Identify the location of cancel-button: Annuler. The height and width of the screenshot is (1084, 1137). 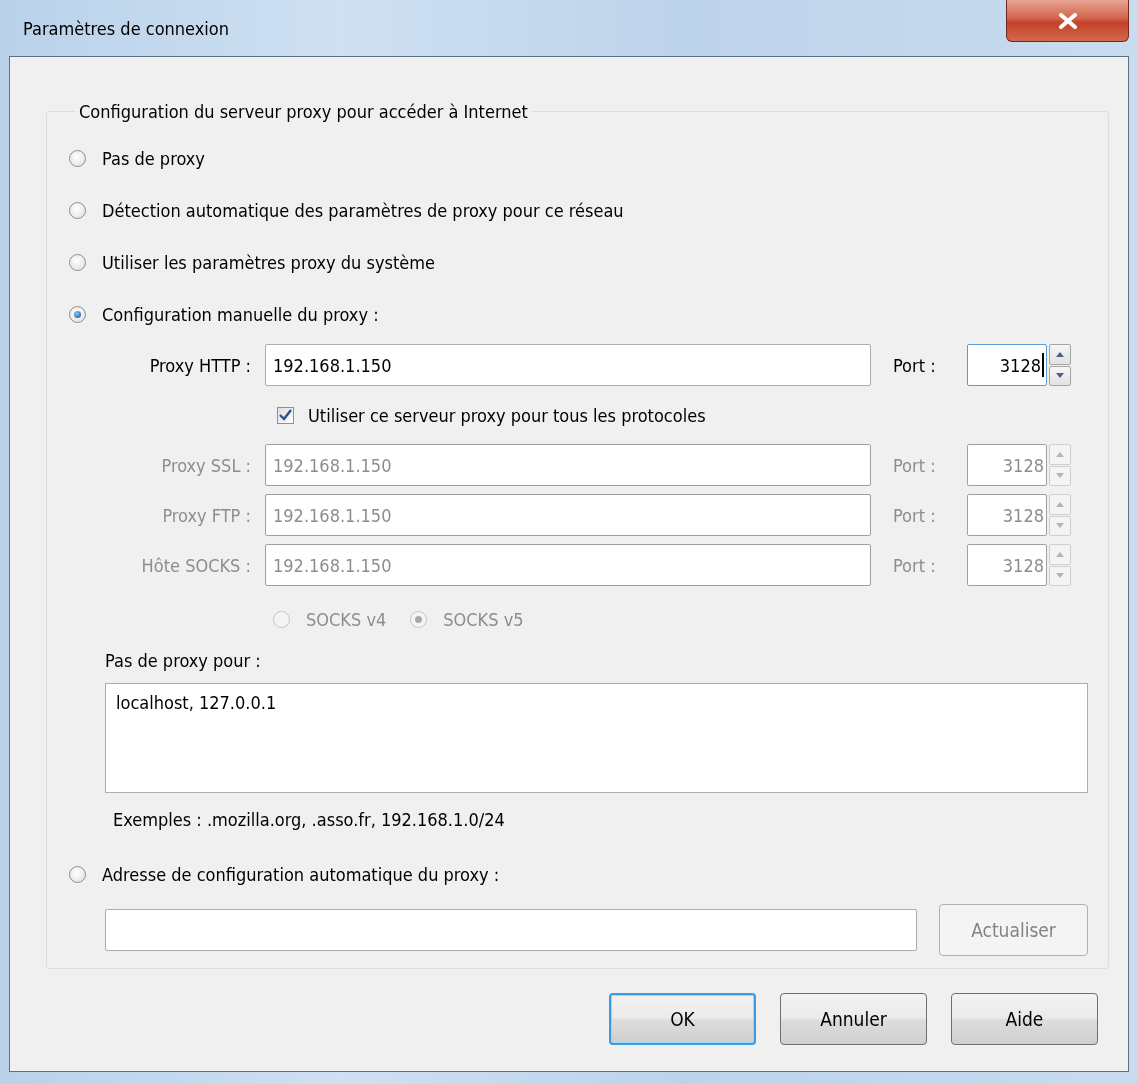
(853, 1019).